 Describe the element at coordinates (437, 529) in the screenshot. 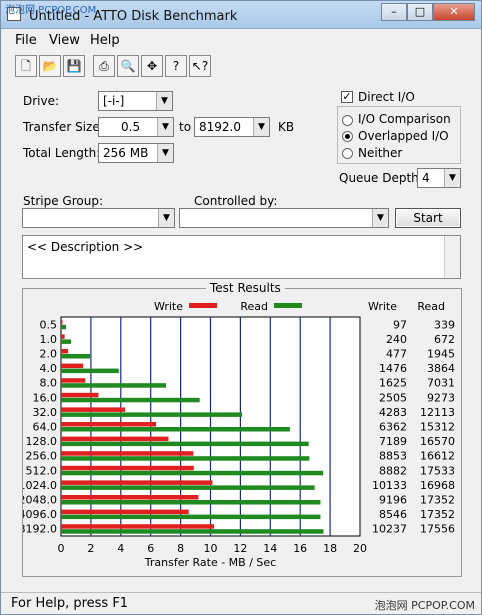

I see `read-value: 17556` at that location.